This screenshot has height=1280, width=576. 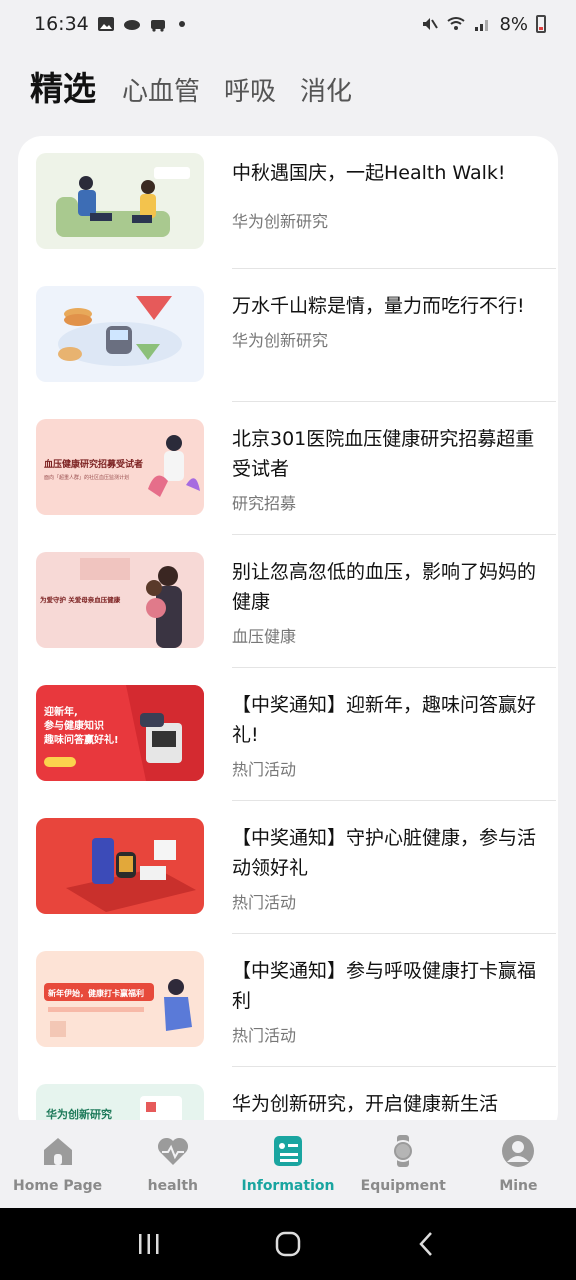 I want to click on gallery-icon, so click(x=105, y=24).